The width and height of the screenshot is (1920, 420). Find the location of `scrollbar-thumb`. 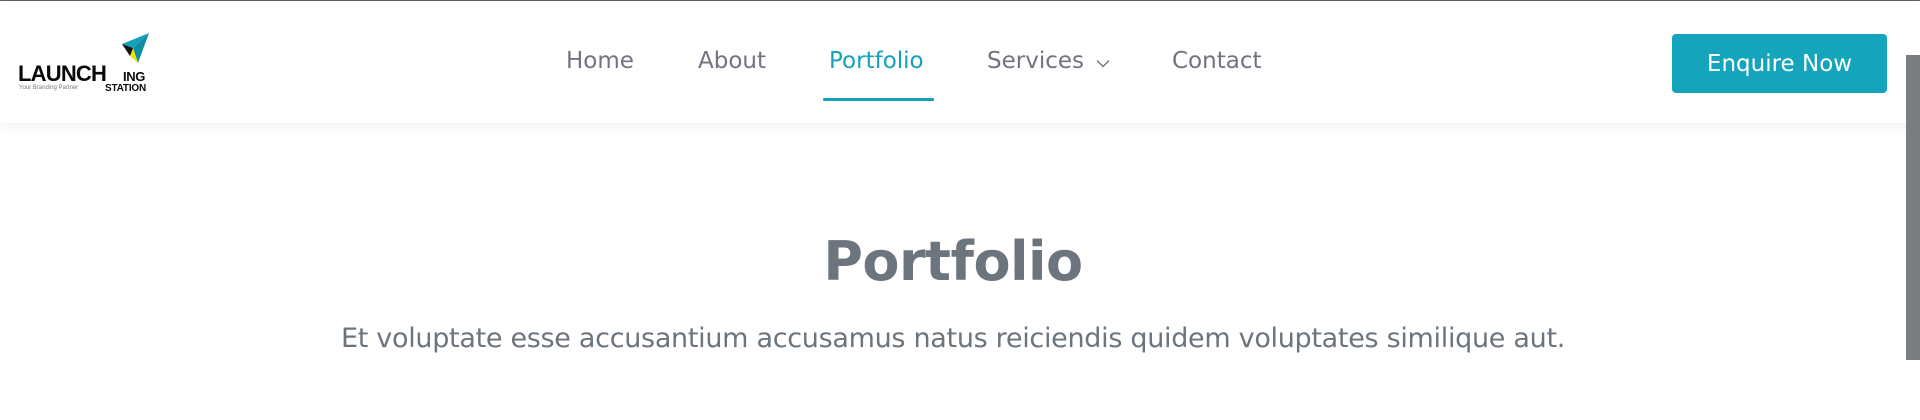

scrollbar-thumb is located at coordinates (1913, 207).